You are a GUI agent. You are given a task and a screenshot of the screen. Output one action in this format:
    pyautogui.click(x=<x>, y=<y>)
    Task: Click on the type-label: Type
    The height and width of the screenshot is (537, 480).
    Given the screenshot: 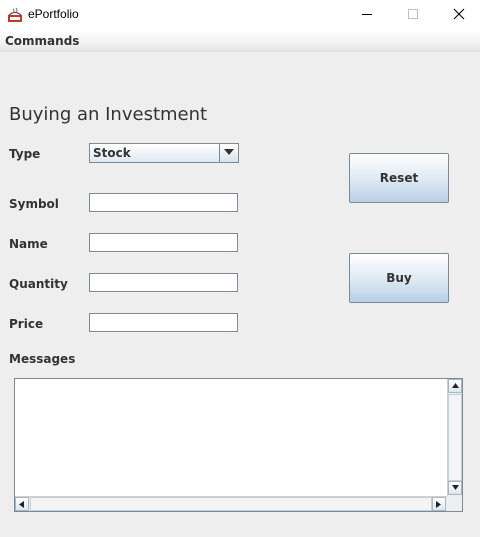 What is the action you would take?
    pyautogui.click(x=25, y=154)
    